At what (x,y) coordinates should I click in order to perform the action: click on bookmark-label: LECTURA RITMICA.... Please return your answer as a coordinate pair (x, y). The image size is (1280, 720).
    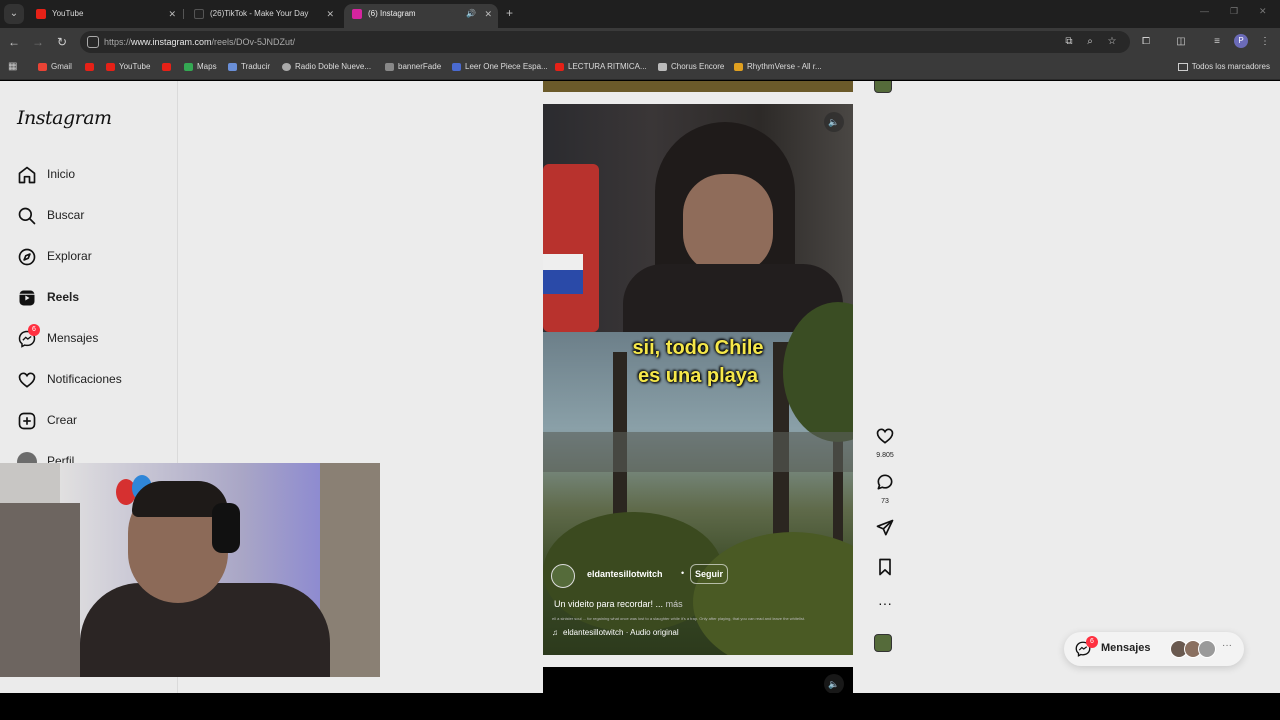
    Looking at the image, I should click on (607, 66).